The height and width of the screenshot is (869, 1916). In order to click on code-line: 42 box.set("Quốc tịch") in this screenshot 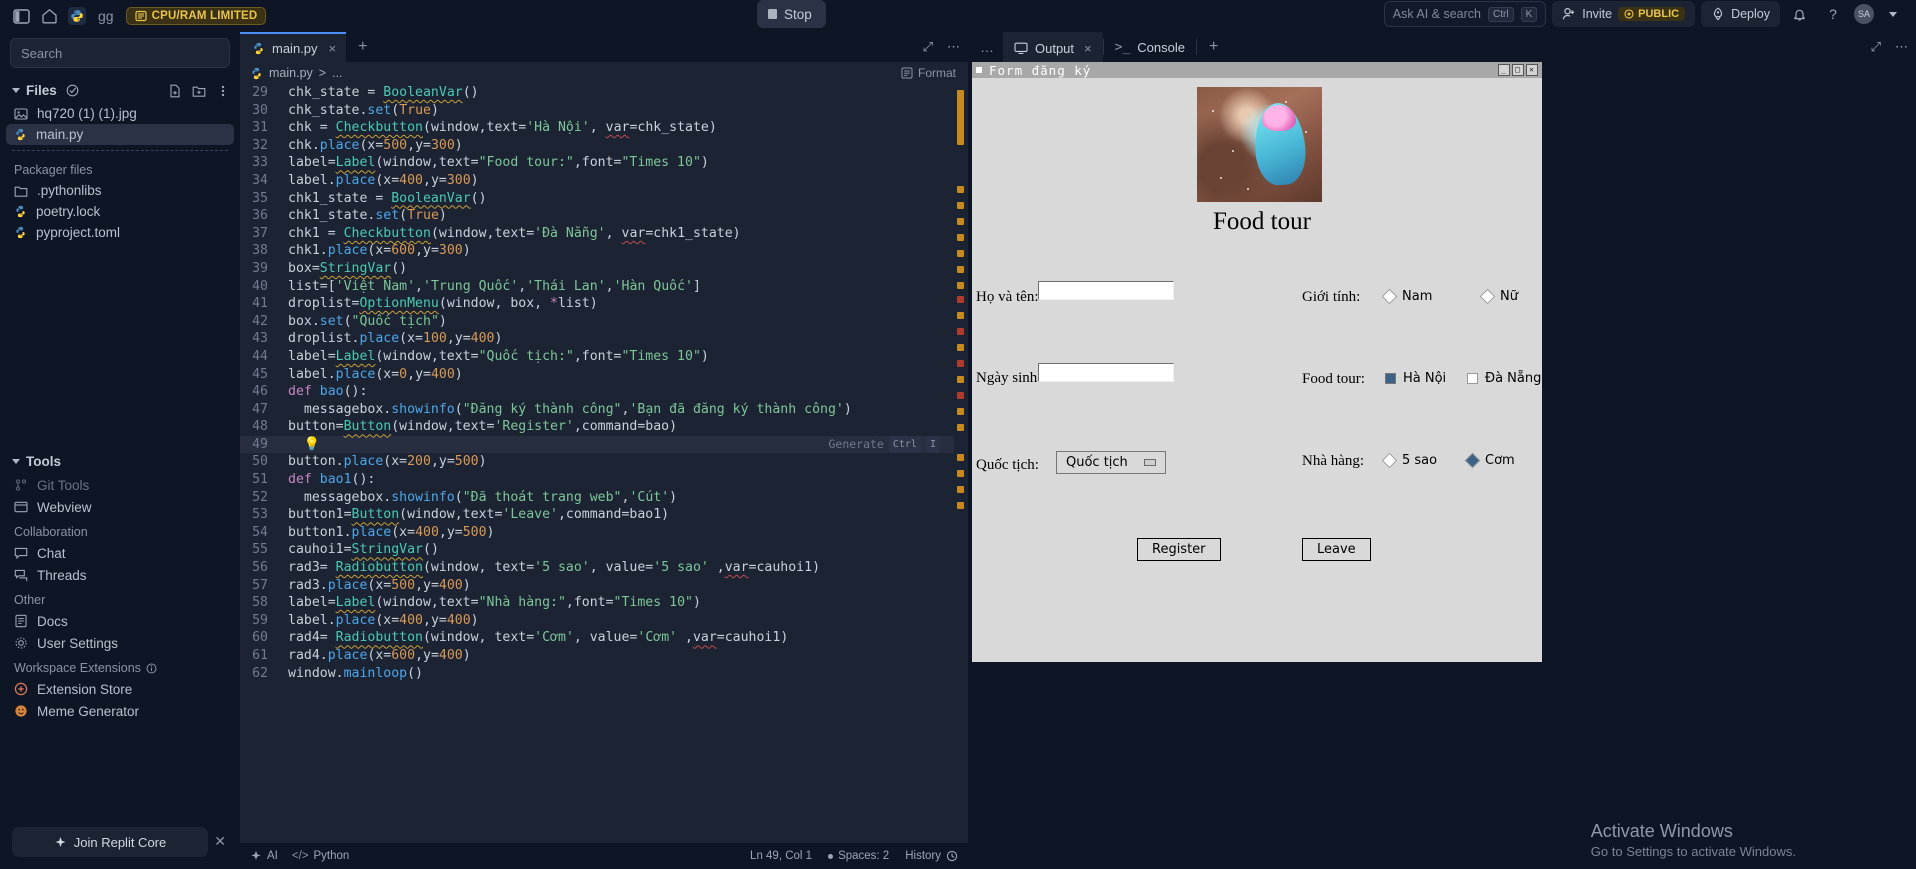, I will do `click(597, 322)`.